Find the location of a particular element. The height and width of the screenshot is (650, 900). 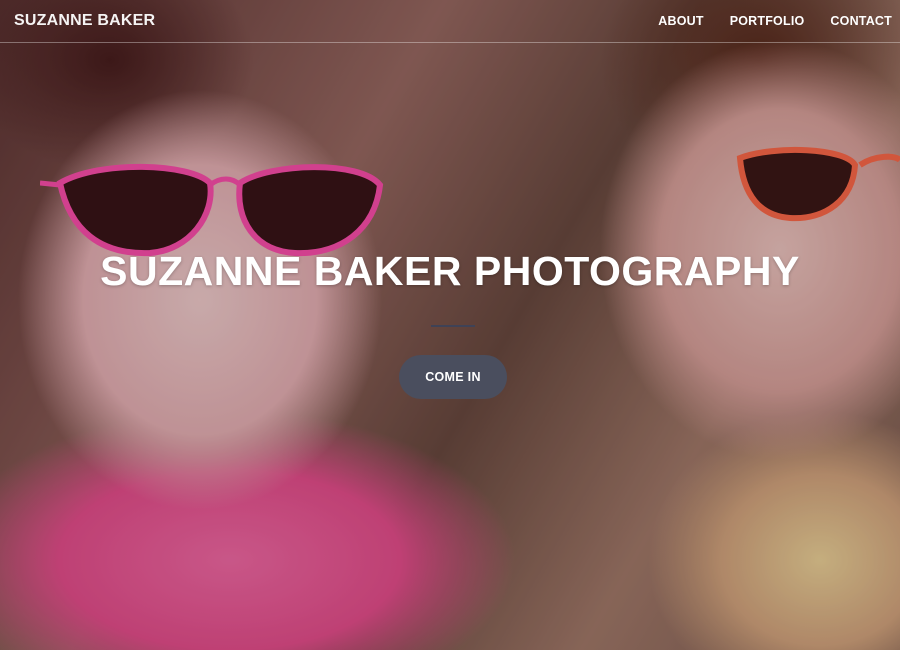

brand-logo-link: SUZANNE BAKER is located at coordinates (84, 21).